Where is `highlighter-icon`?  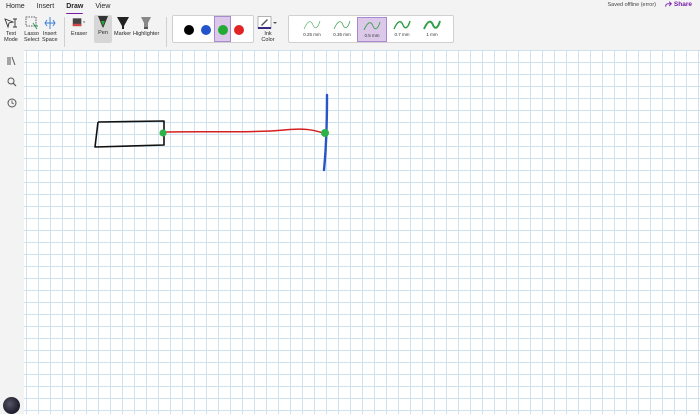 highlighter-icon is located at coordinates (146, 23).